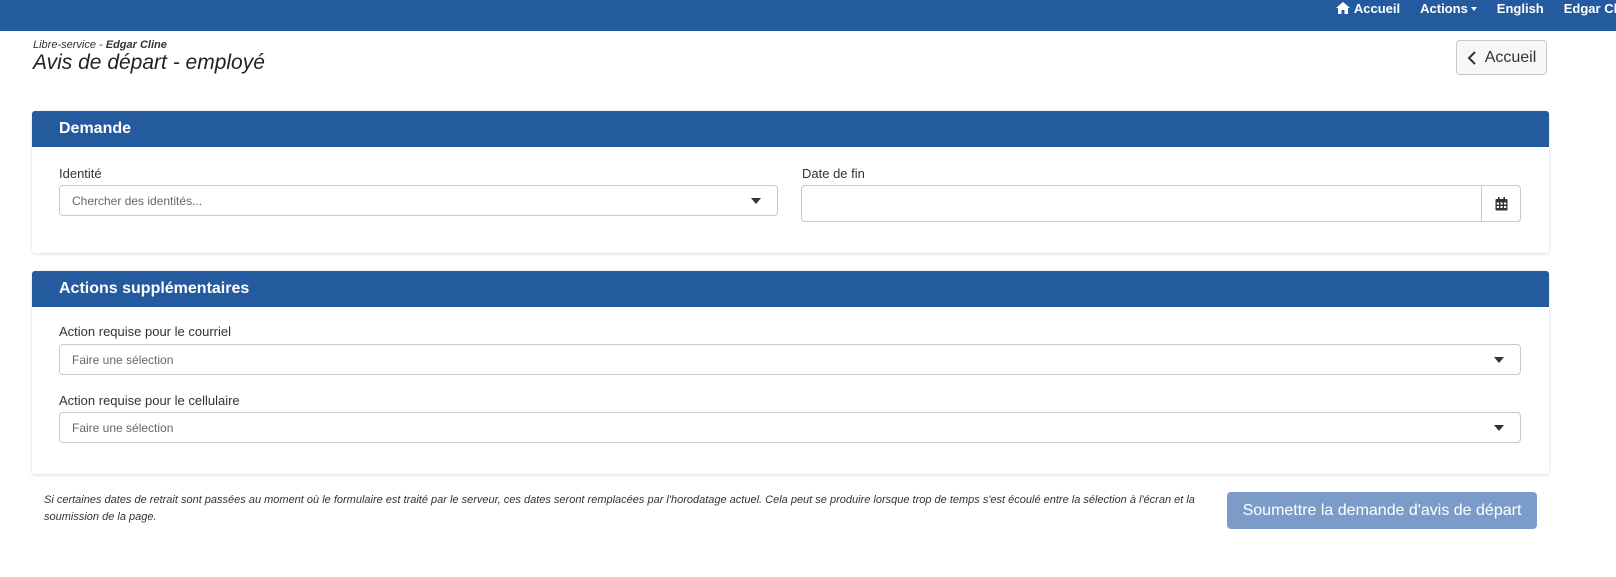 This screenshot has width=1616, height=577. What do you see at coordinates (149, 62) in the screenshot?
I see `page-title: Avis de départ - employé` at bounding box center [149, 62].